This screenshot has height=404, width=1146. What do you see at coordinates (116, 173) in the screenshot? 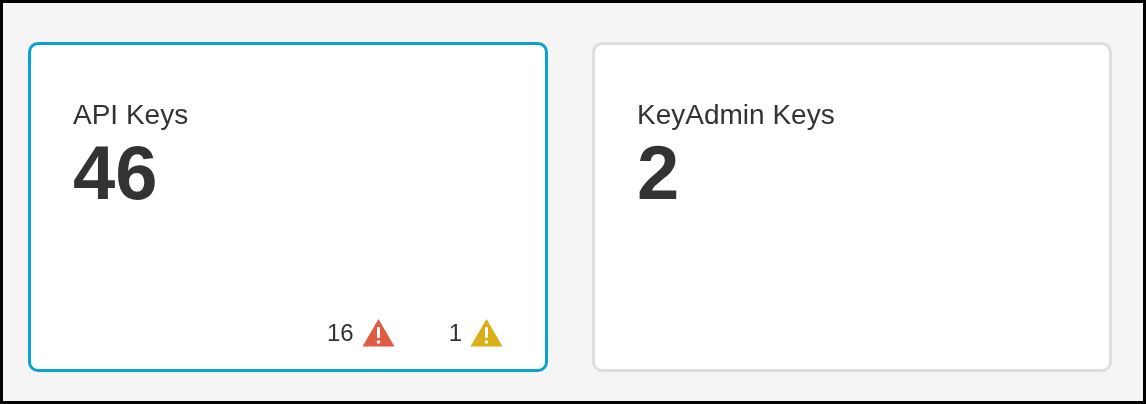
I see `card-count: 46` at bounding box center [116, 173].